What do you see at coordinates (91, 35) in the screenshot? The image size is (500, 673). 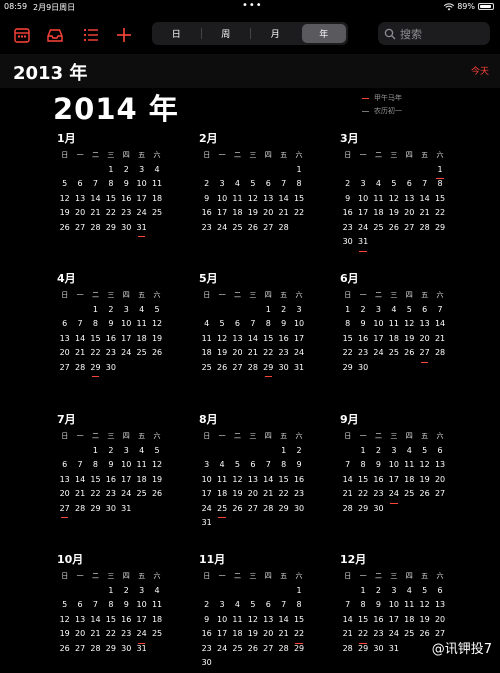 I see `list-icon` at bounding box center [91, 35].